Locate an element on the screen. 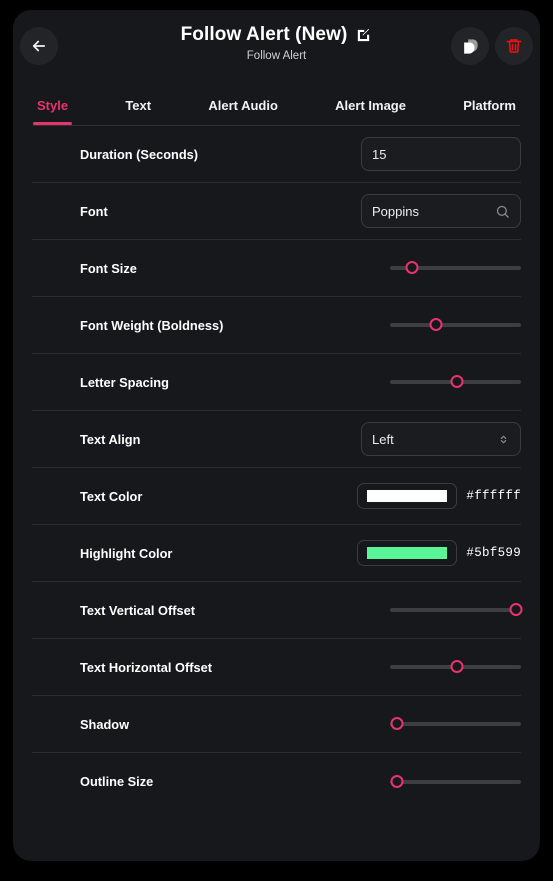  row-shadow: Shadow is located at coordinates (276, 724).